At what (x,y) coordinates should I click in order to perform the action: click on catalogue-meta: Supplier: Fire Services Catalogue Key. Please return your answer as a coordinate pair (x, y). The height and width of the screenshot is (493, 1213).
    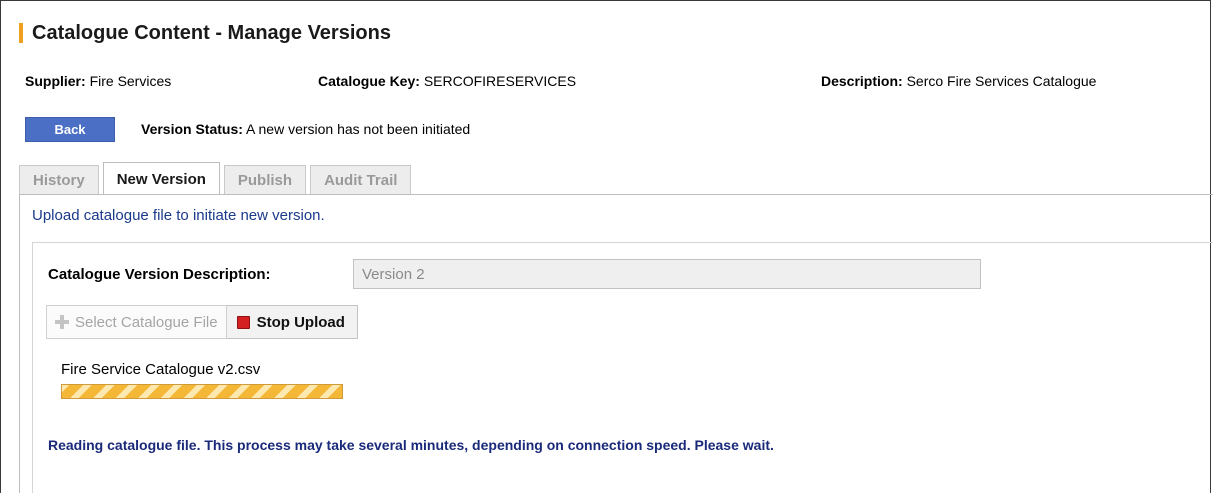
    Looking at the image, I should click on (619, 82).